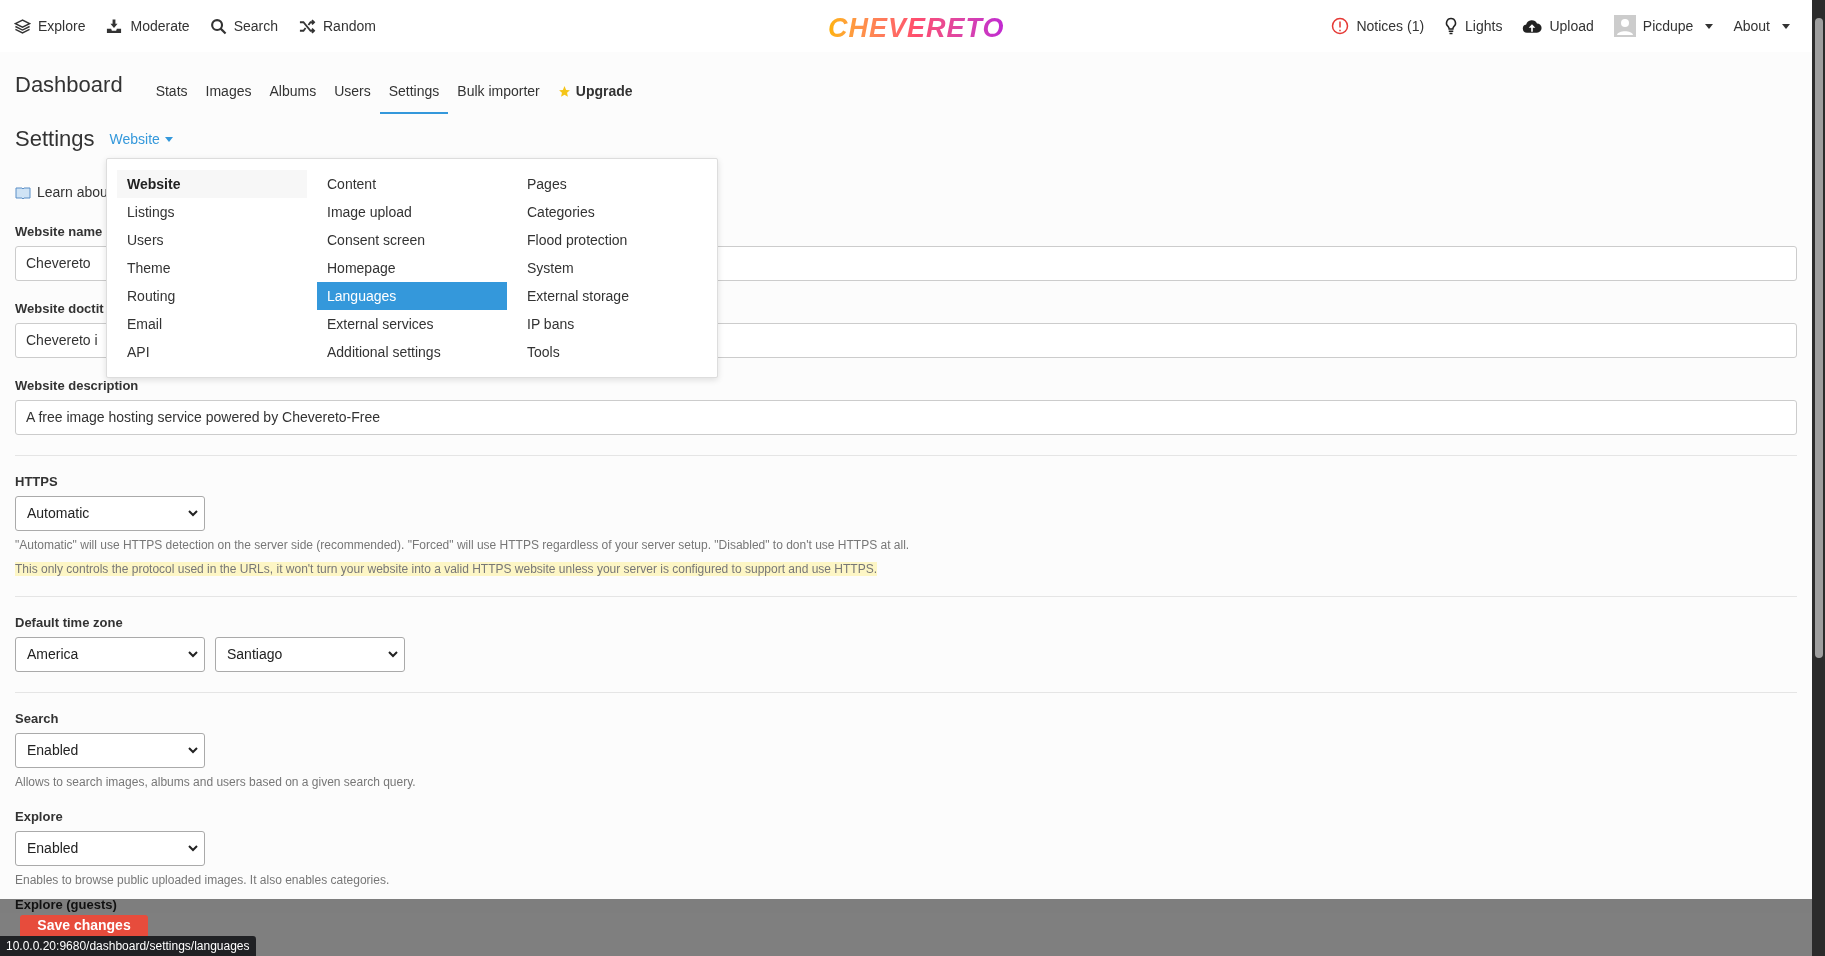 This screenshot has height=956, width=1825. I want to click on avatar-icon, so click(1624, 26).